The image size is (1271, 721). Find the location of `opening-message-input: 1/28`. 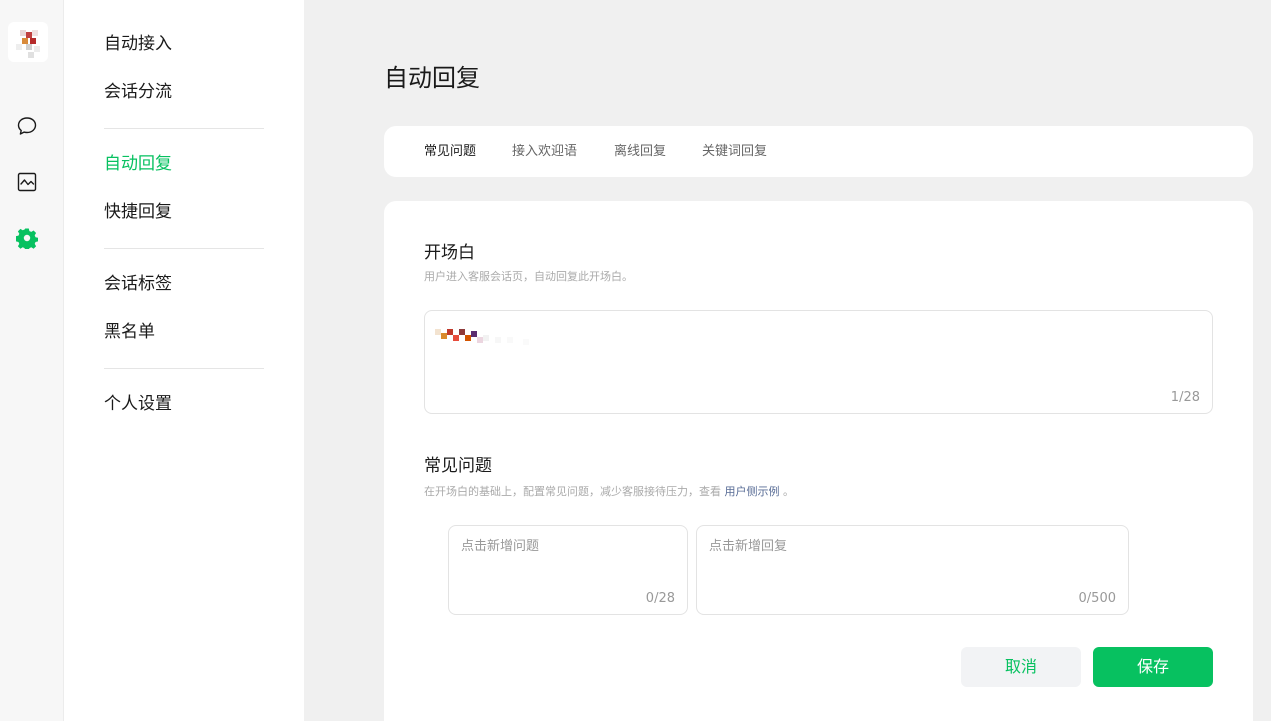

opening-message-input: 1/28 is located at coordinates (818, 362).